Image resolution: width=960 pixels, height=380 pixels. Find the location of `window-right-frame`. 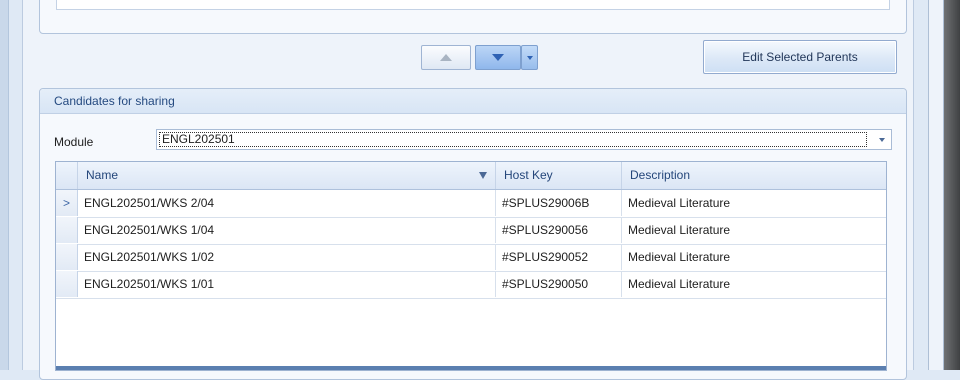

window-right-frame is located at coordinates (936, 185).